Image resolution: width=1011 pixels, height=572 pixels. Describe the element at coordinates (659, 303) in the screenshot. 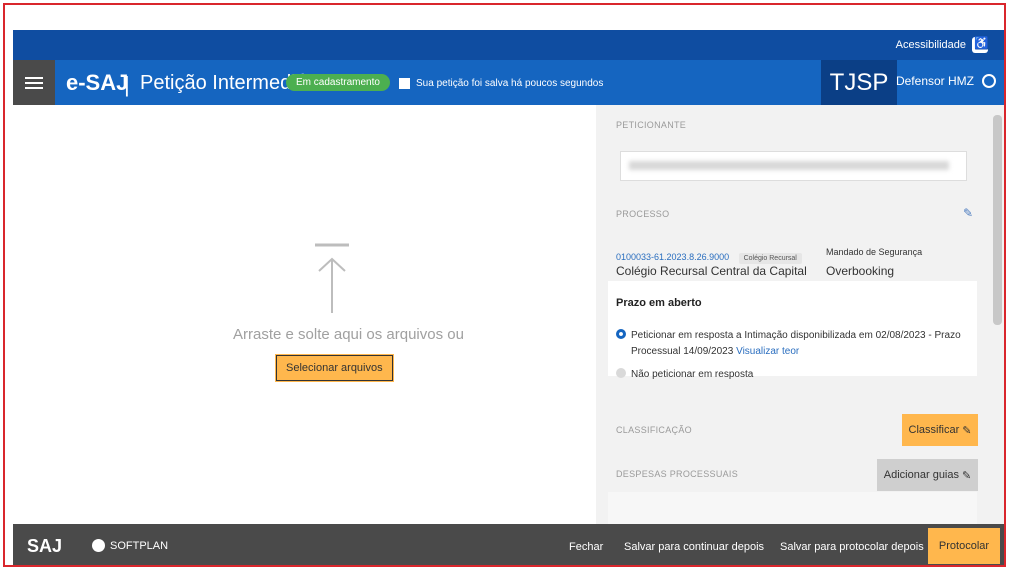

I see `deadline-title: Prazo em aberto` at that location.